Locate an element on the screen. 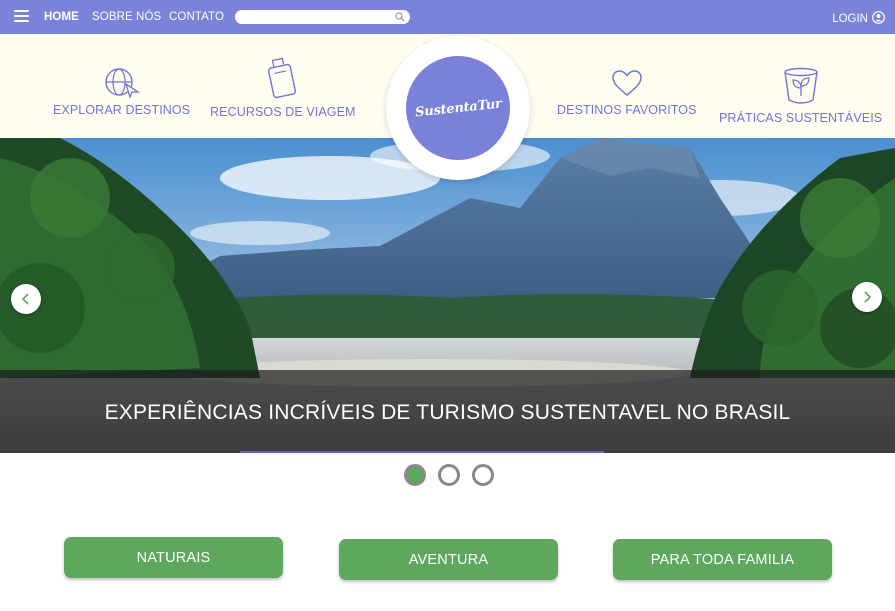 Image resolution: width=895 pixels, height=611 pixels. plant-pot-icon is located at coordinates (800, 85).